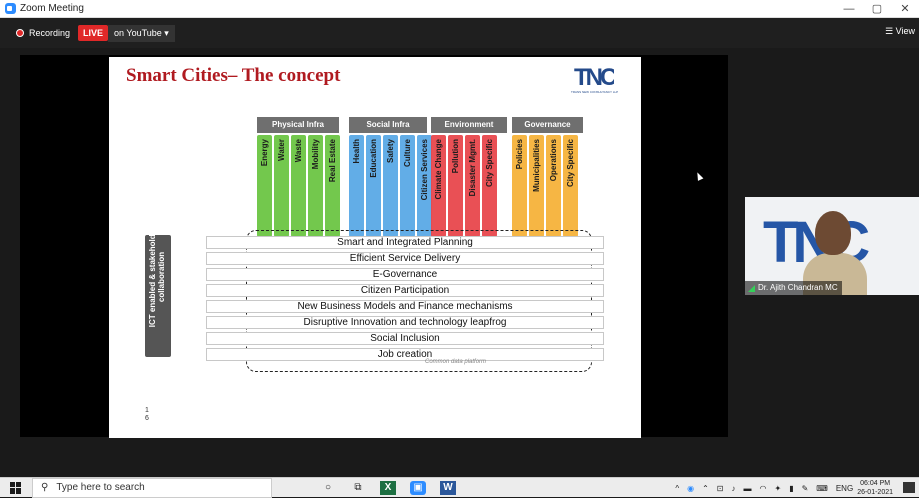 The image size is (919, 498). I want to click on clock-time: 06:04 PM, so click(875, 483).